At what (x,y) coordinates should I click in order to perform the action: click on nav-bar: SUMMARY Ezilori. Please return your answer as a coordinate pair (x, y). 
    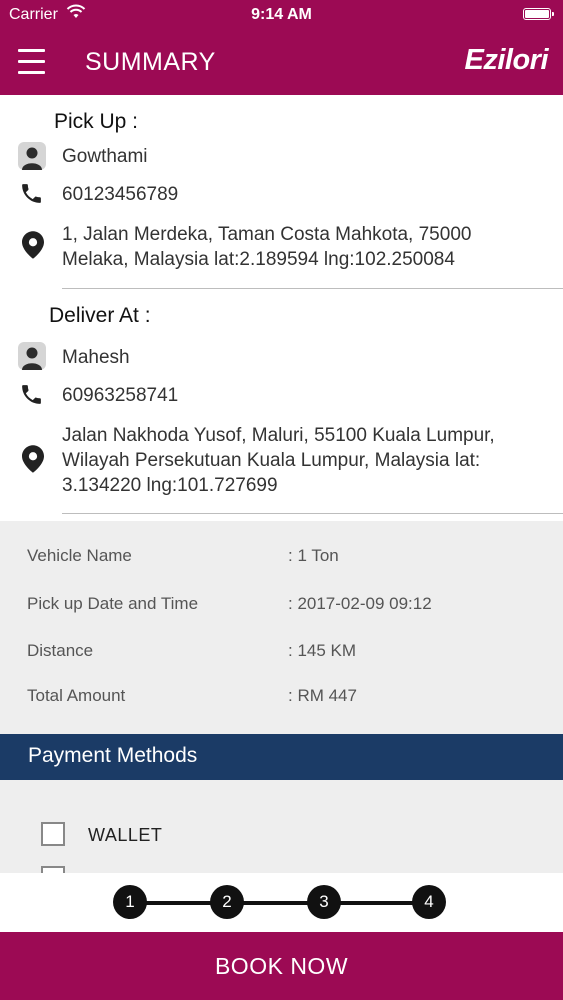
    Looking at the image, I should click on (281, 62).